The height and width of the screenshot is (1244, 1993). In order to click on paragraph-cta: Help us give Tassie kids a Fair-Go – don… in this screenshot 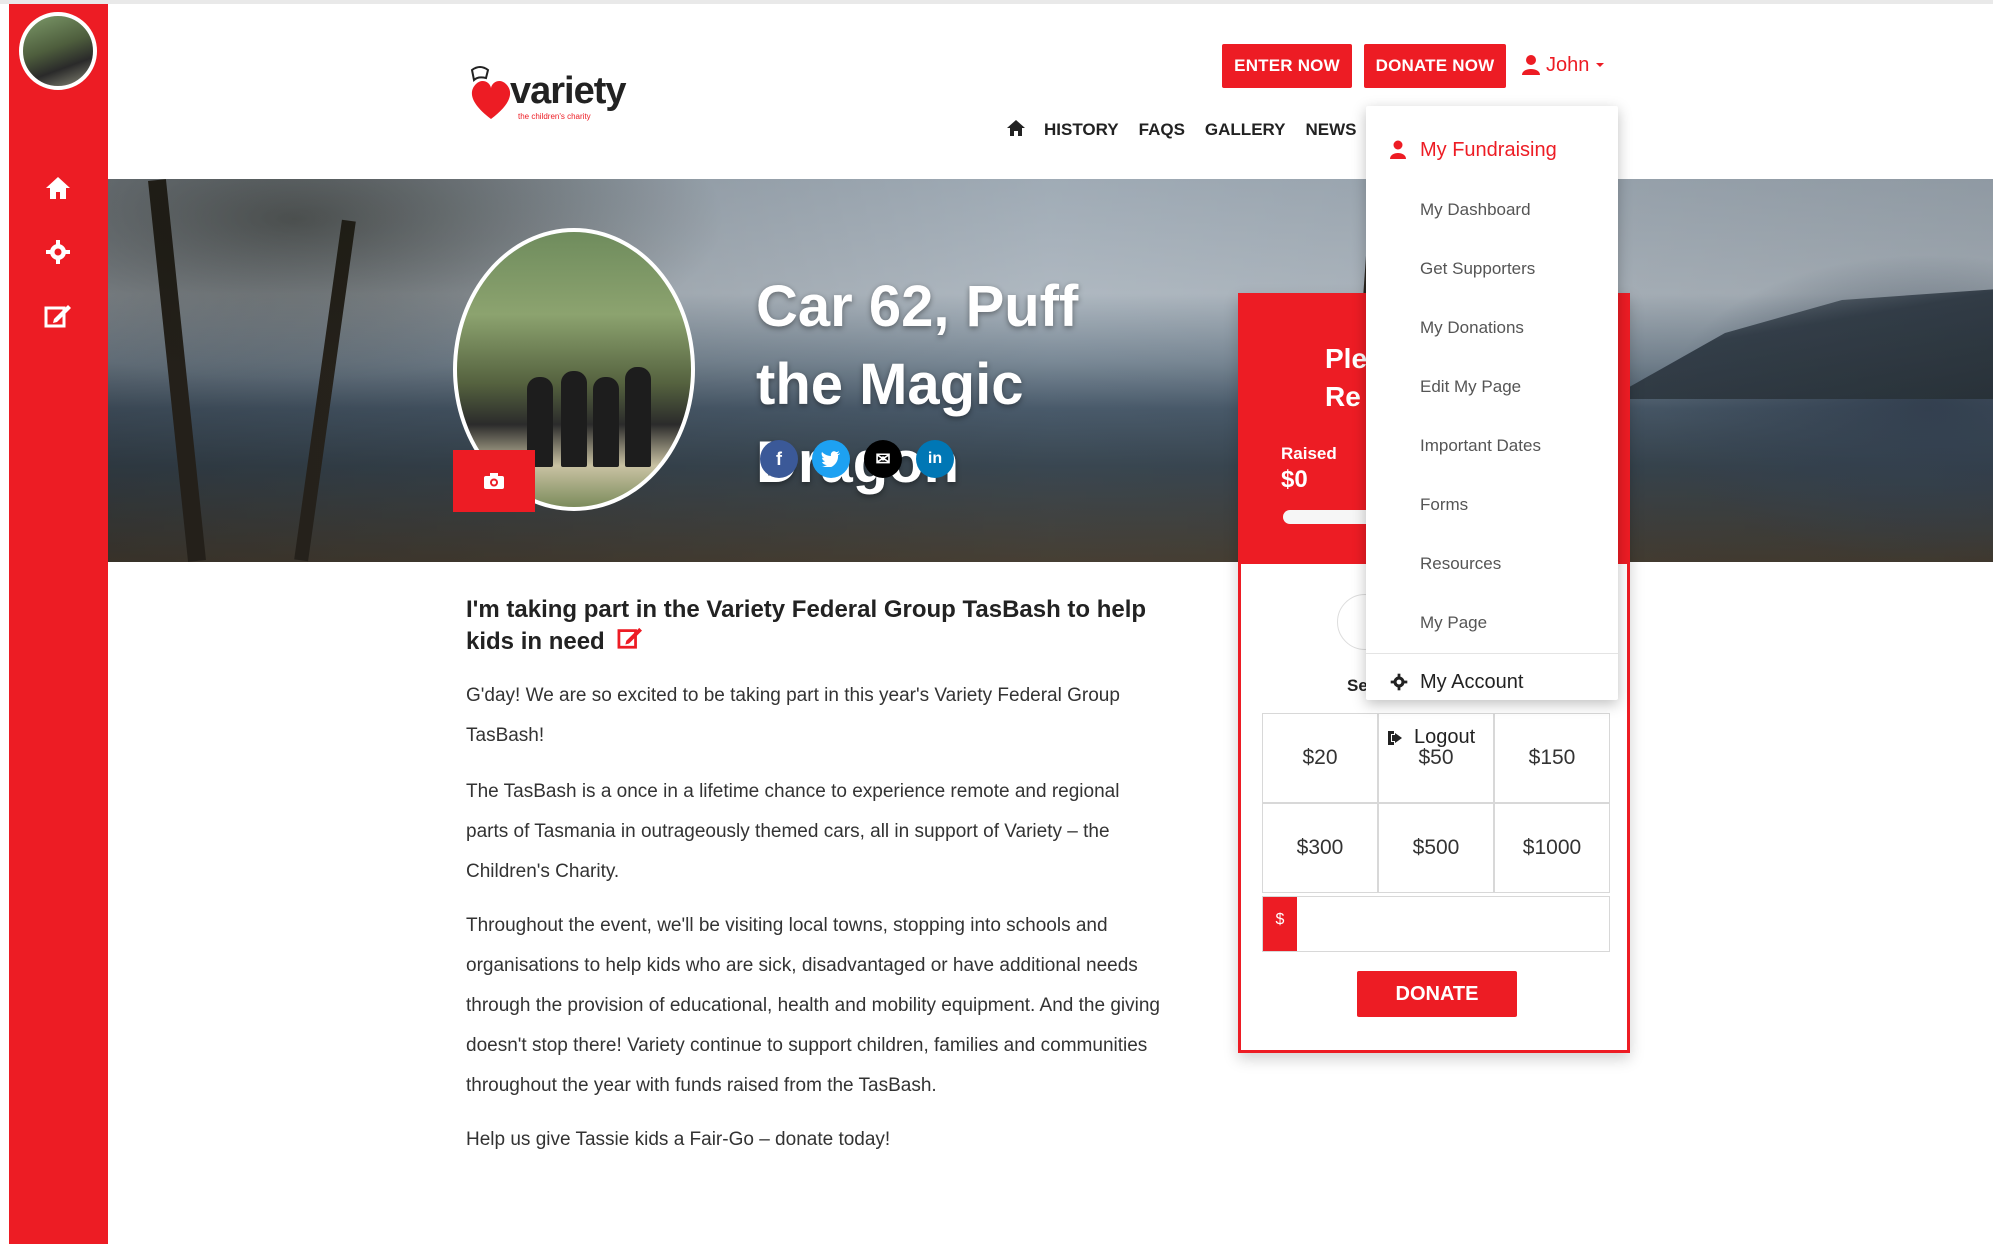, I will do `click(678, 1139)`.